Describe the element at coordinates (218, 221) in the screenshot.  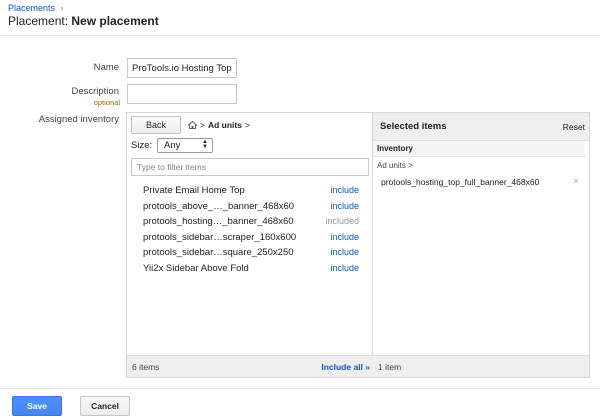
I see `list-item-name: protools_hosting…_banner_468x60` at that location.